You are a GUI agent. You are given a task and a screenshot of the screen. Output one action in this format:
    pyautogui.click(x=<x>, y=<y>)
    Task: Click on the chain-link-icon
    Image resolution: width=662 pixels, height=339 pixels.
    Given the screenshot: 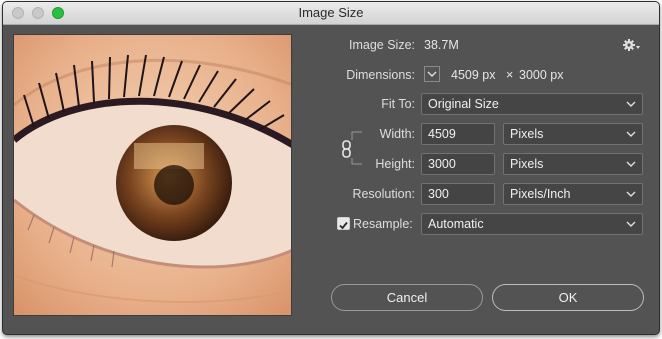 What is the action you would take?
    pyautogui.click(x=347, y=149)
    